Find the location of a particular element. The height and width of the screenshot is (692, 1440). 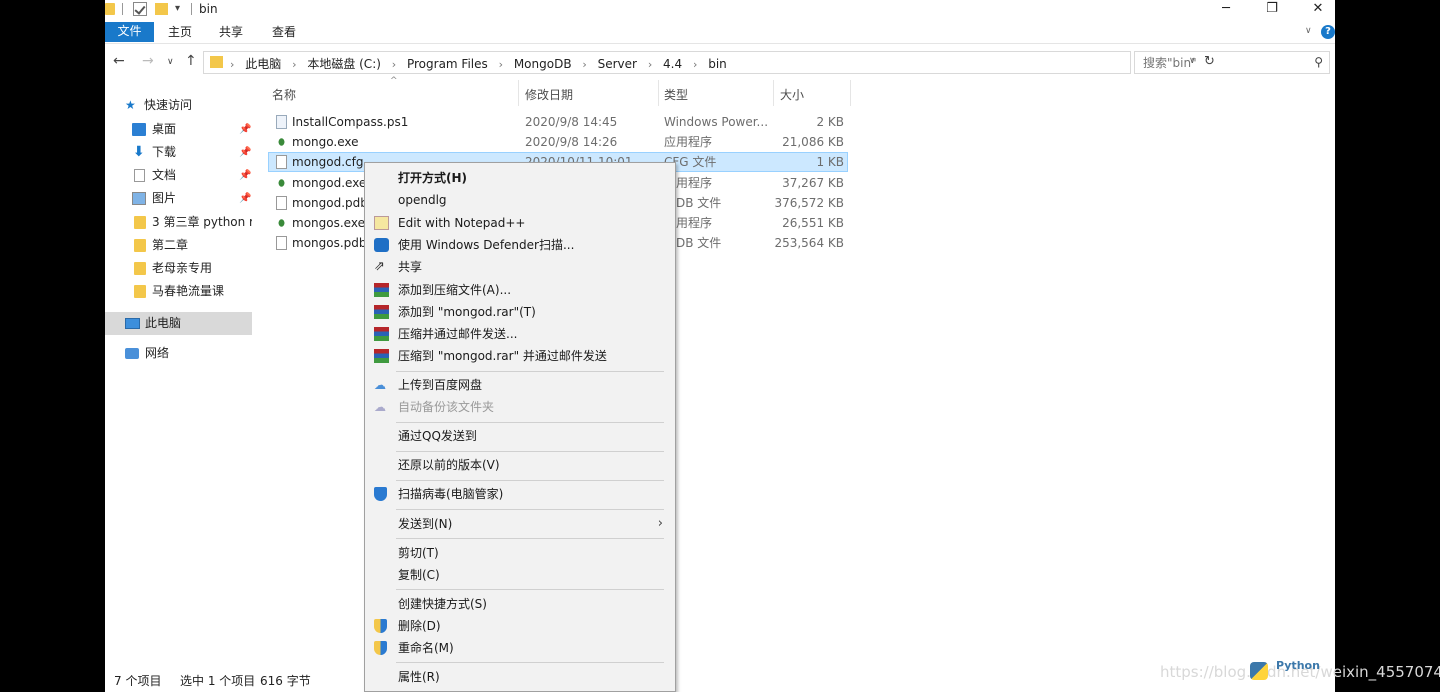

file-name: InstallCompass.ps1 is located at coordinates (350, 122).